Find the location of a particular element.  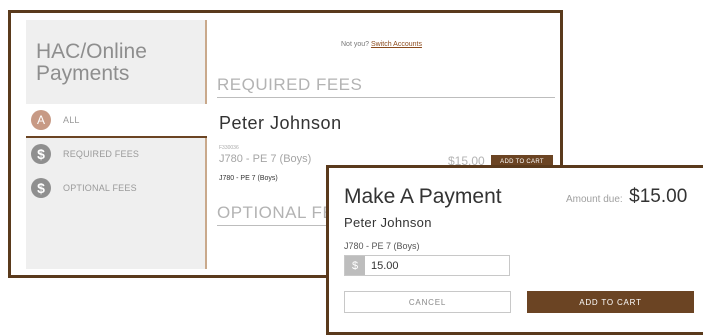

nav-item-label: OPTIONAL FEES is located at coordinates (100, 188).